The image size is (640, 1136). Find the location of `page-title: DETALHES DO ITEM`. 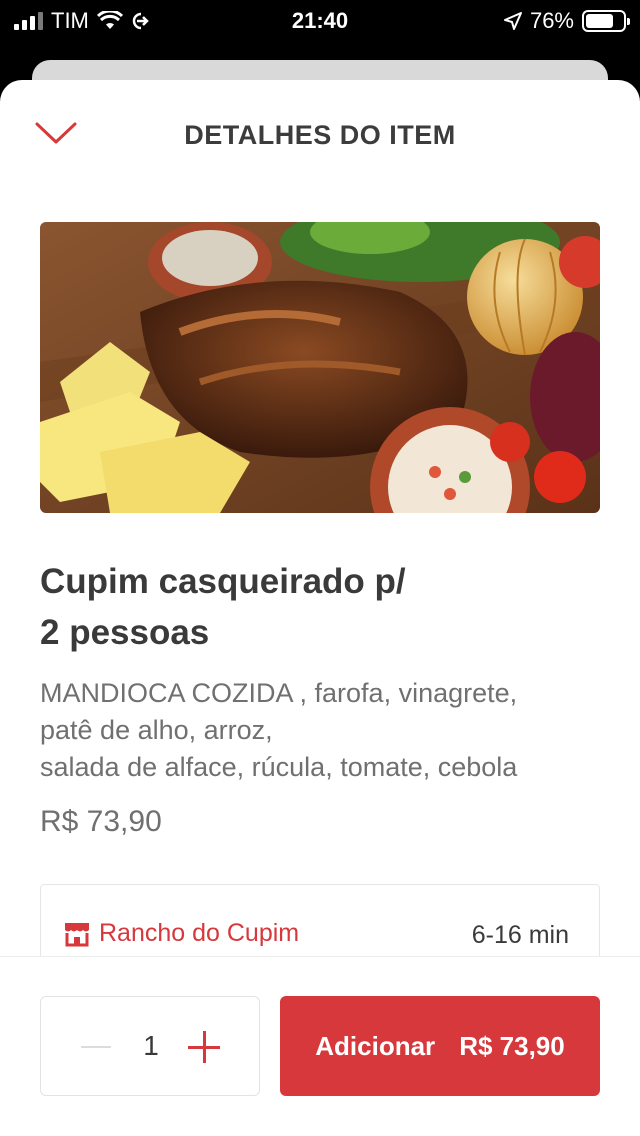

page-title: DETALHES DO ITEM is located at coordinates (320, 135).